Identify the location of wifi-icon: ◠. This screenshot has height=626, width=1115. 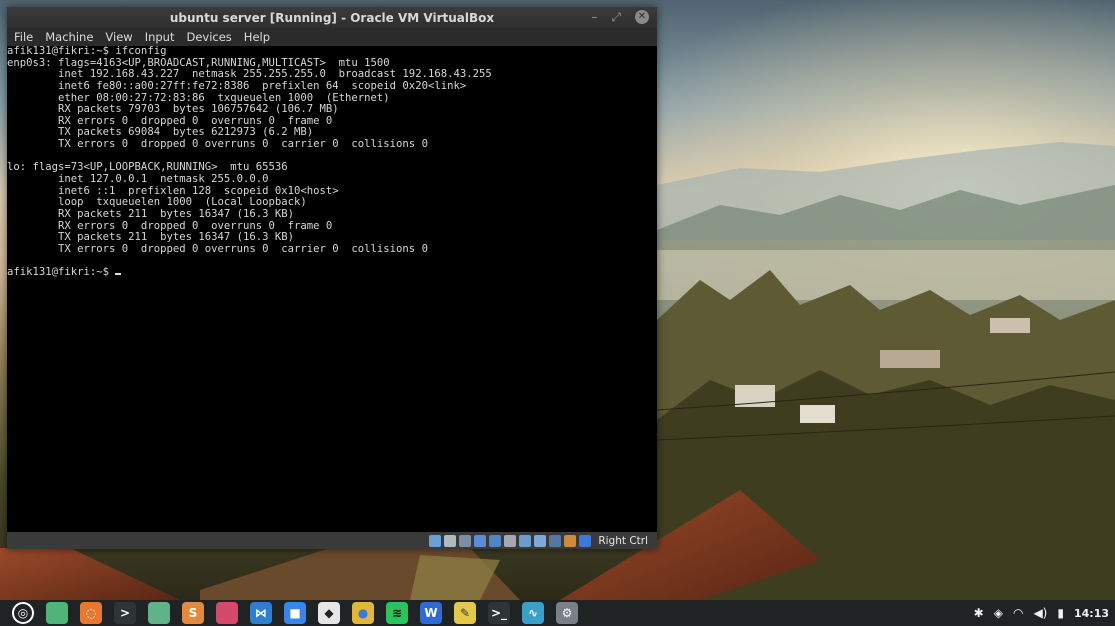
(1018, 613).